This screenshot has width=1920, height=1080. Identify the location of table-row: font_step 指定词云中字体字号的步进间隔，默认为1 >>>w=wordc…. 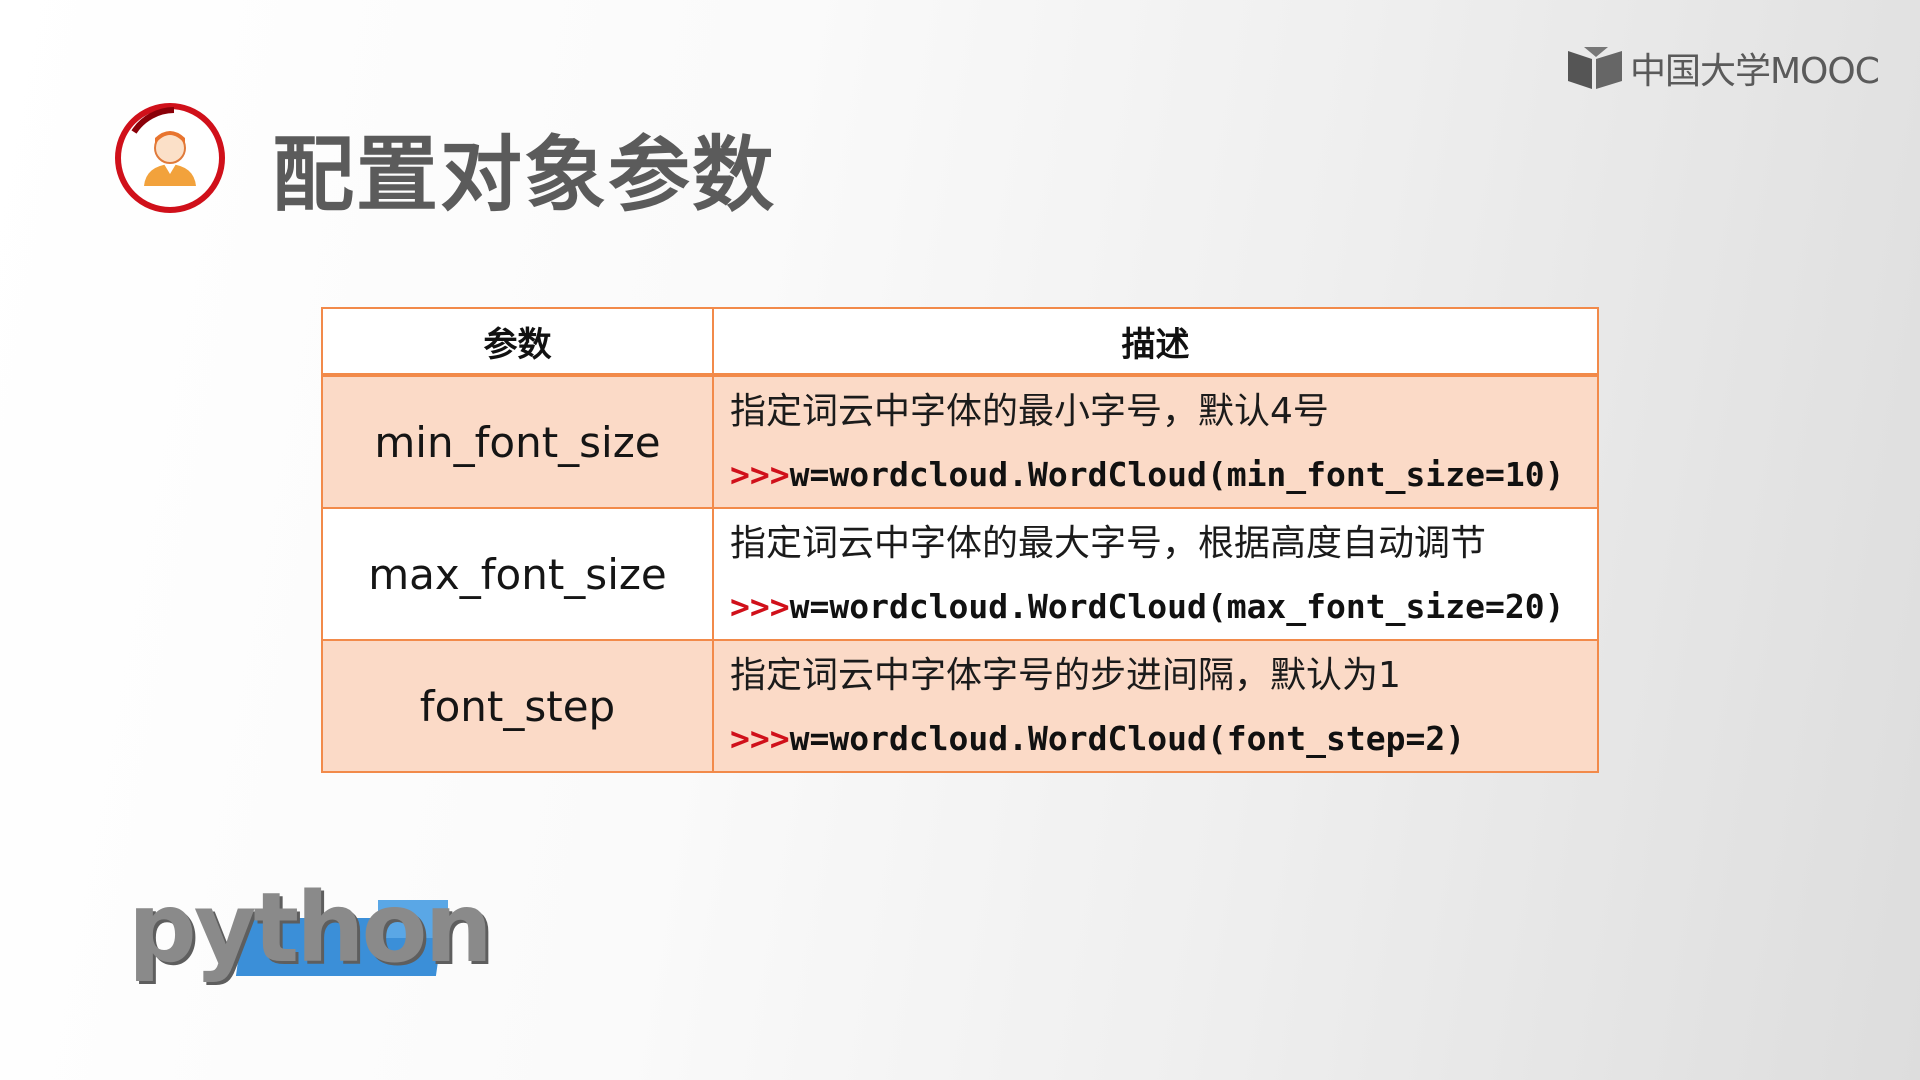
(960, 706).